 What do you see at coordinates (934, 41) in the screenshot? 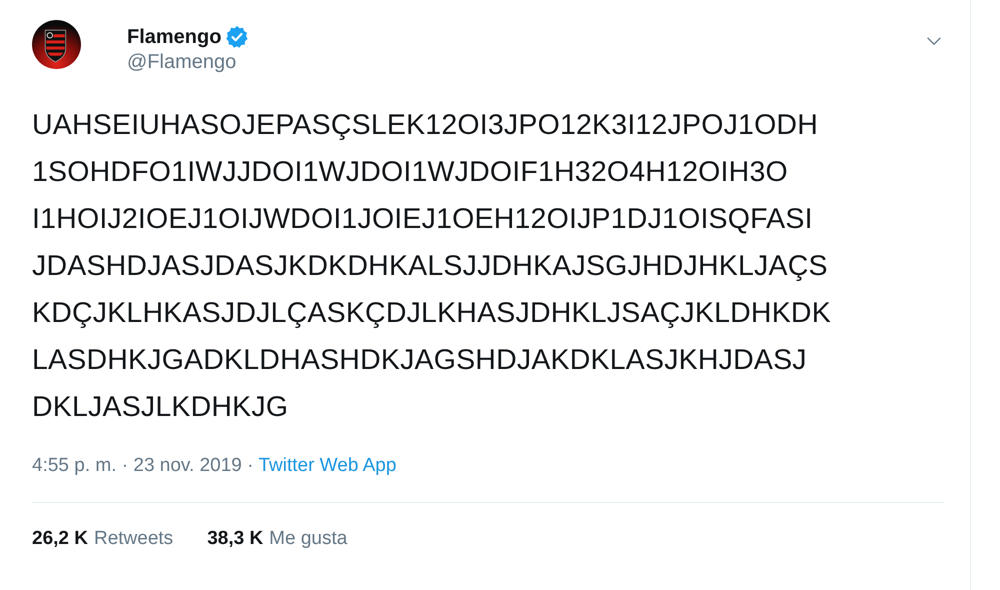
I see `chevron-down-icon` at bounding box center [934, 41].